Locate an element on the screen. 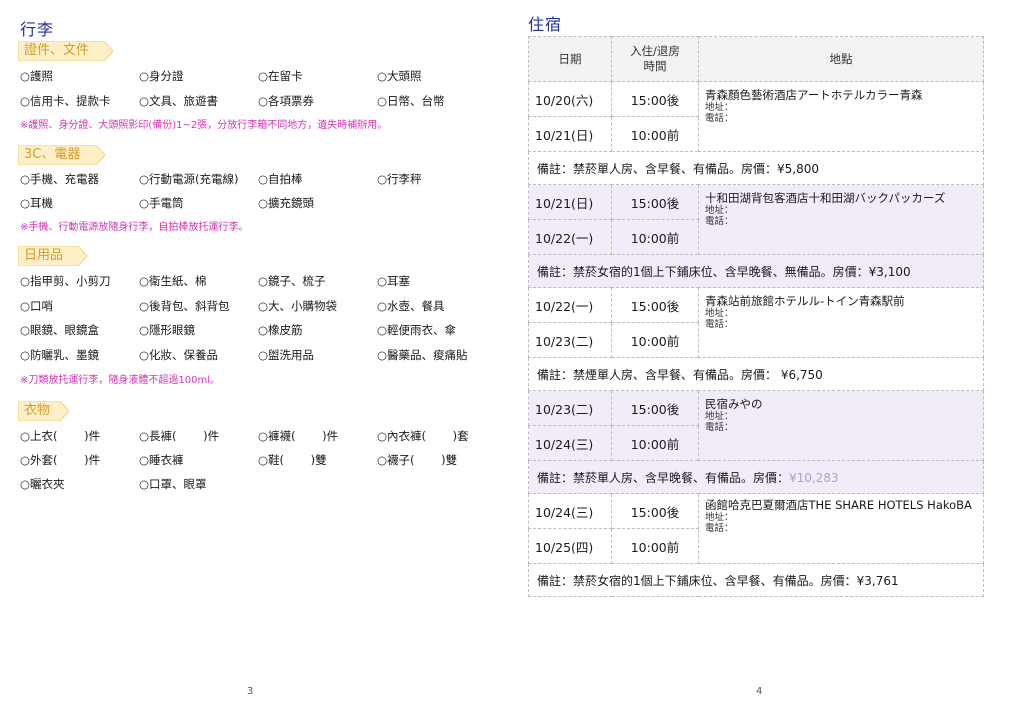  checklist-item: ○醫藥品、痠痛貼 is located at coordinates (422, 355).